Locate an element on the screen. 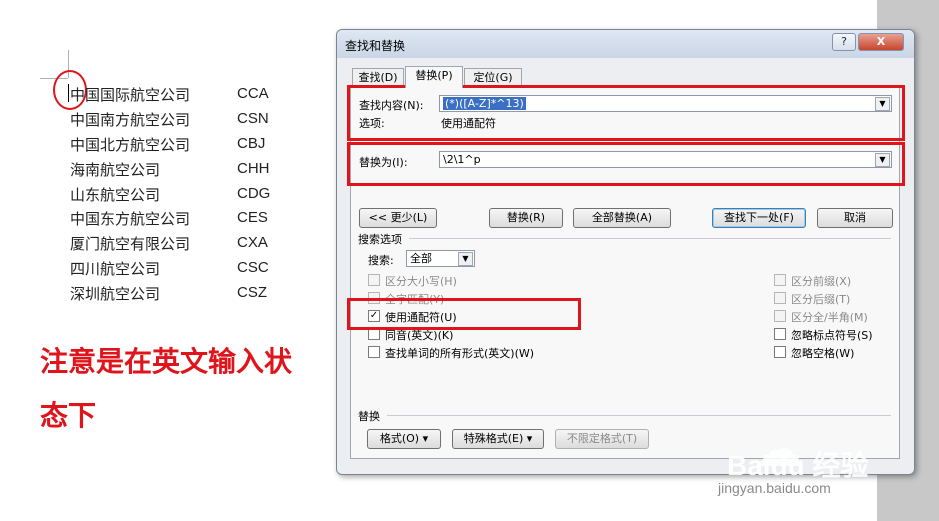  search-direction-value: 全部 is located at coordinates (421, 258).